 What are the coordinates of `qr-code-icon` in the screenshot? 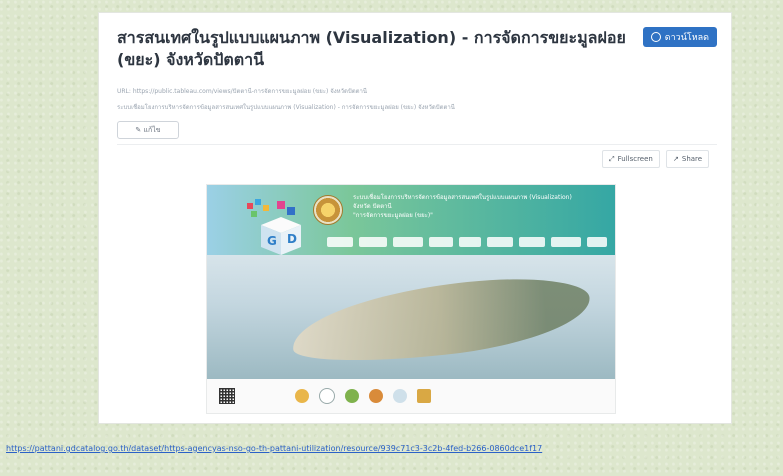 It's located at (227, 396).